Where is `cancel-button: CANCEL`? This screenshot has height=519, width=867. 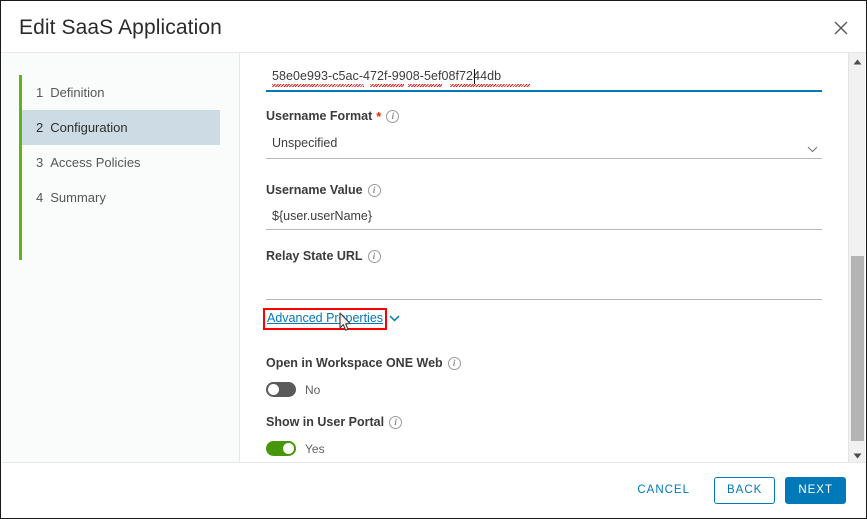
cancel-button: CANCEL is located at coordinates (663, 490).